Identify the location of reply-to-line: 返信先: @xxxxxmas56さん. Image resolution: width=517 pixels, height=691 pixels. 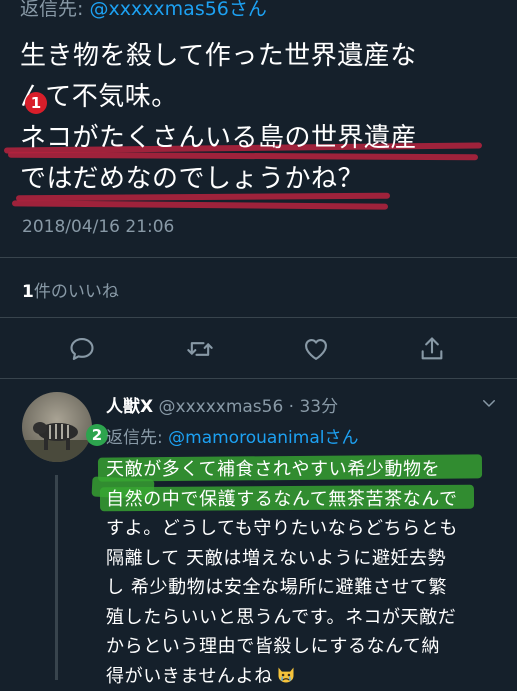
(143, 10).